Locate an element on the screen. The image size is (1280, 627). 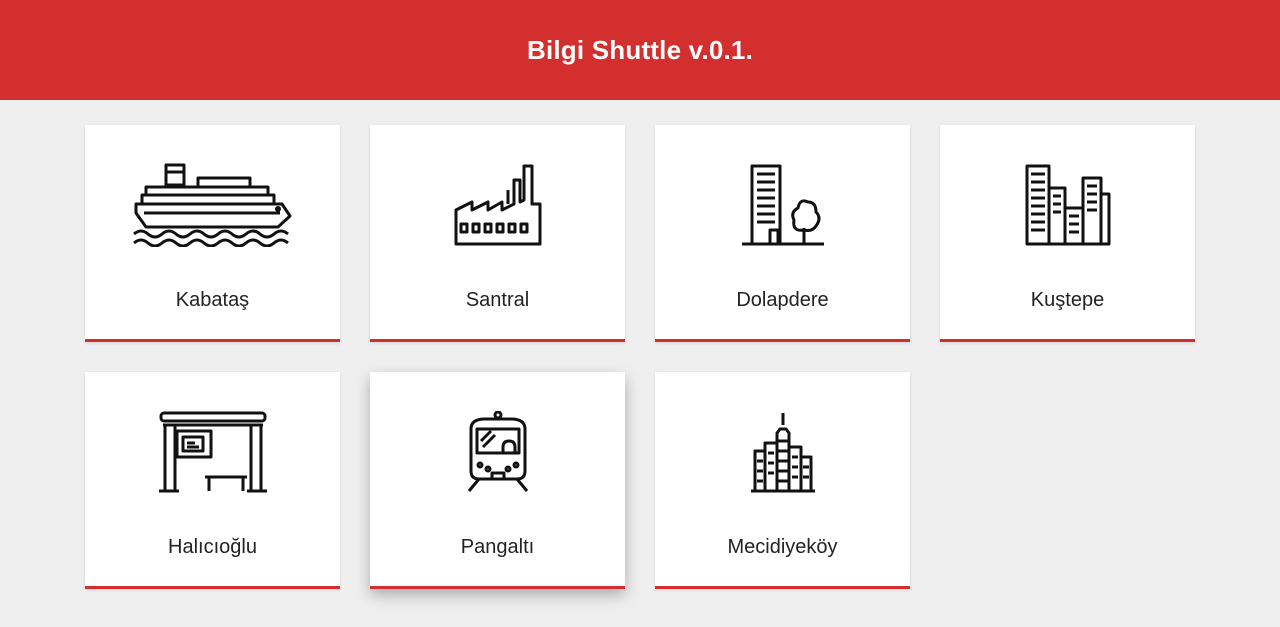
stop-card-pangalti: Pangaltı is located at coordinates (497, 480).